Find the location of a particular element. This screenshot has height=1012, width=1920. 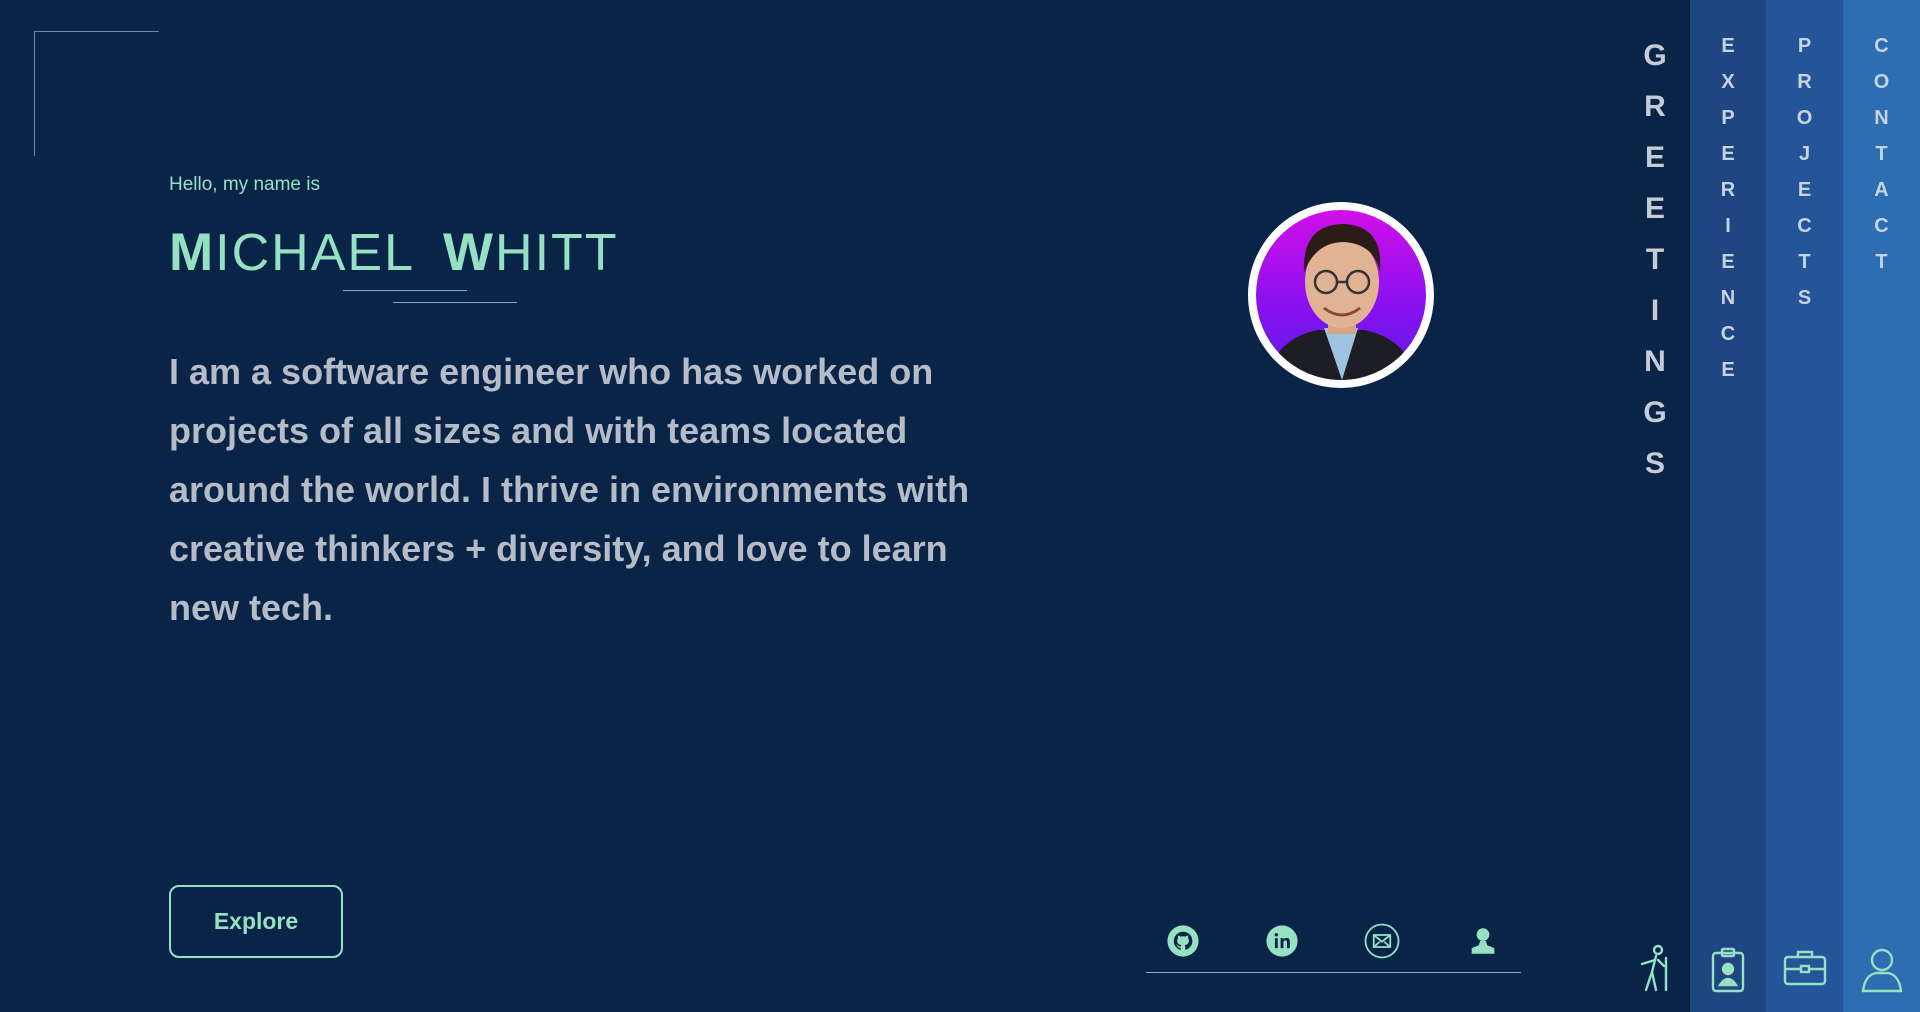

briefcase-icon is located at coordinates (1805, 969).